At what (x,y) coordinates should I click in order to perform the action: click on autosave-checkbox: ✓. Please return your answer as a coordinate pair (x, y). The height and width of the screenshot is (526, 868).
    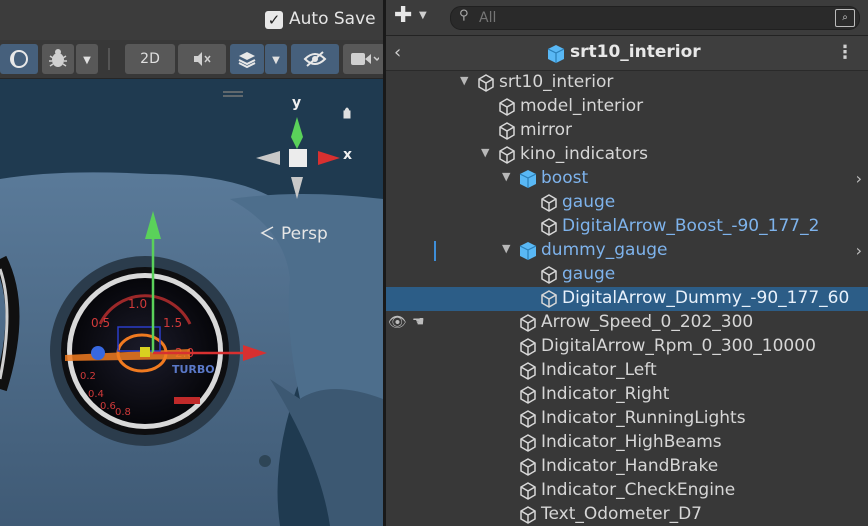
    Looking at the image, I should click on (274, 20).